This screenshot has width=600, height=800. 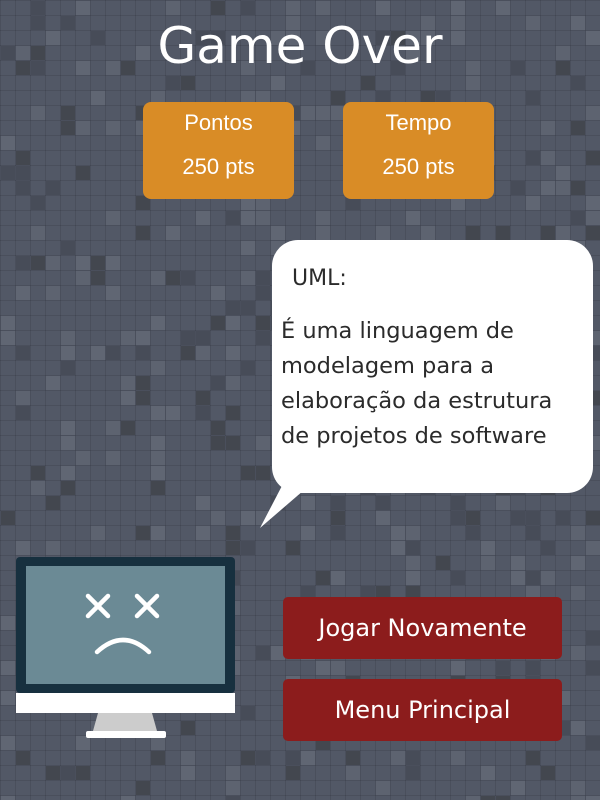 I want to click on main-menu-button: Menu Principal, so click(x=422, y=710).